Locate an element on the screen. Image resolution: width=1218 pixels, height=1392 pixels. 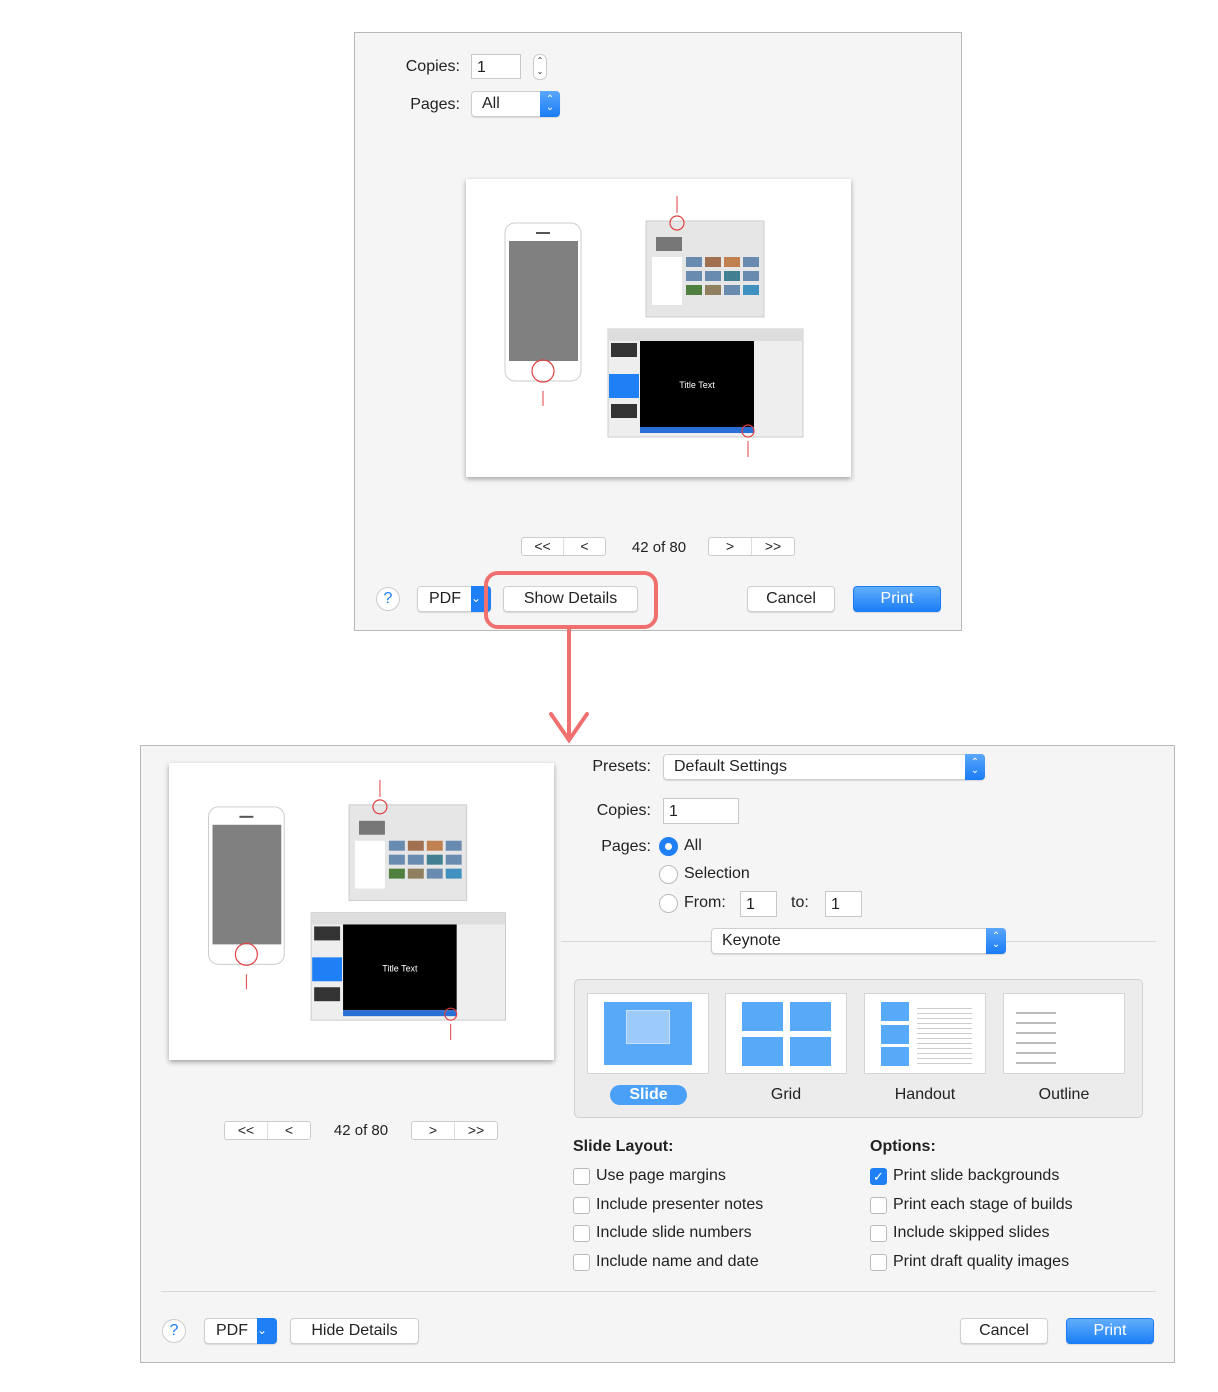
layout-outline-label: Outline is located at coordinates (1064, 1095).